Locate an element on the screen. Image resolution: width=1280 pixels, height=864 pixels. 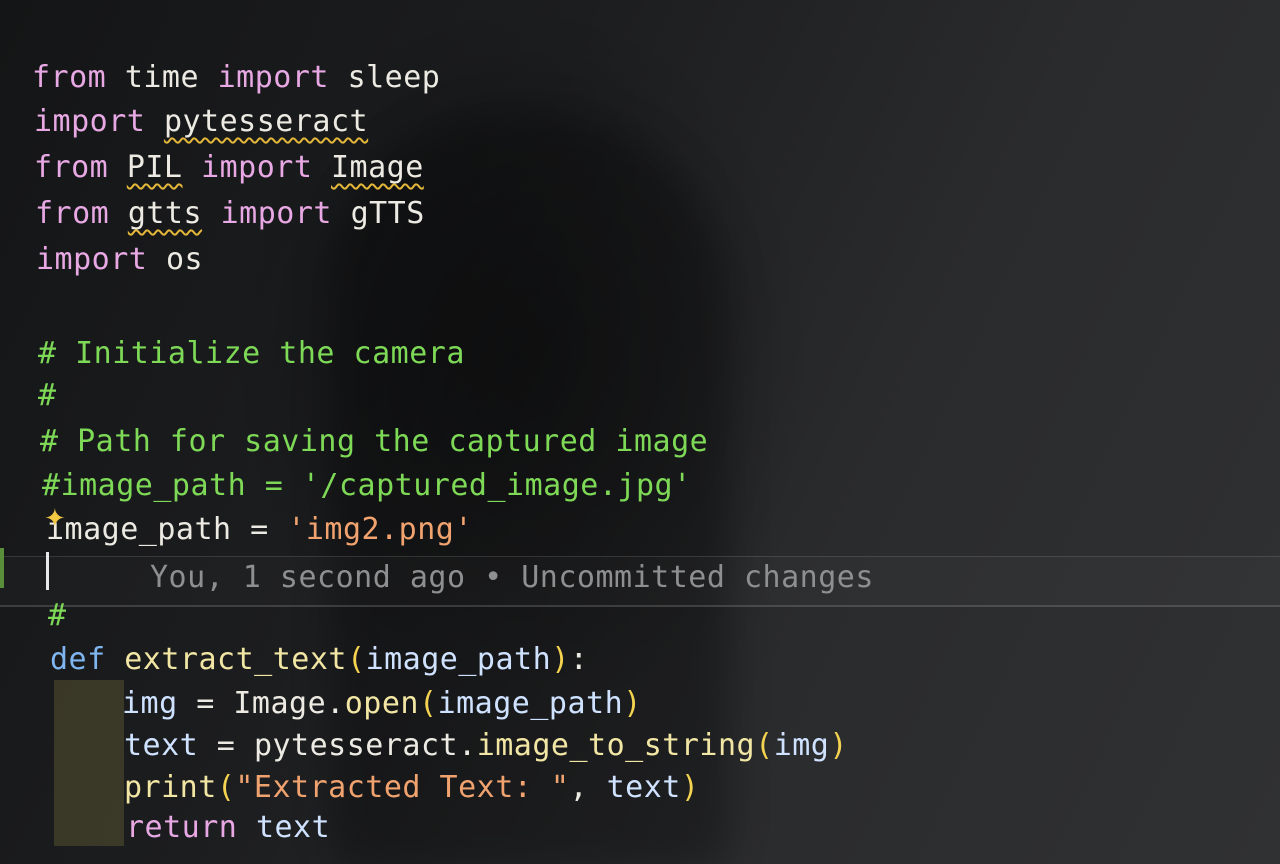
code-line-2: import pytesseract is located at coordinates (201, 122).